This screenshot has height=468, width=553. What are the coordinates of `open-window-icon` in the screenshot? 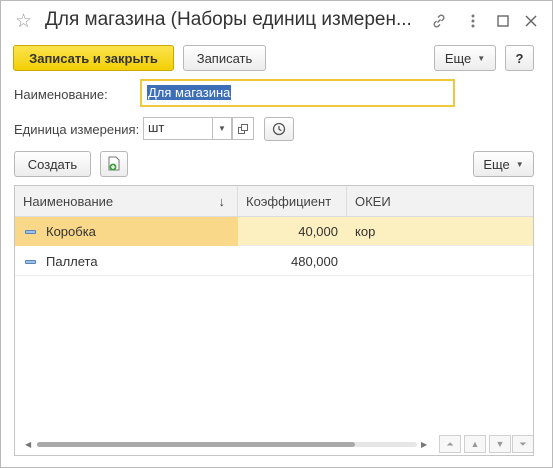 It's located at (243, 128).